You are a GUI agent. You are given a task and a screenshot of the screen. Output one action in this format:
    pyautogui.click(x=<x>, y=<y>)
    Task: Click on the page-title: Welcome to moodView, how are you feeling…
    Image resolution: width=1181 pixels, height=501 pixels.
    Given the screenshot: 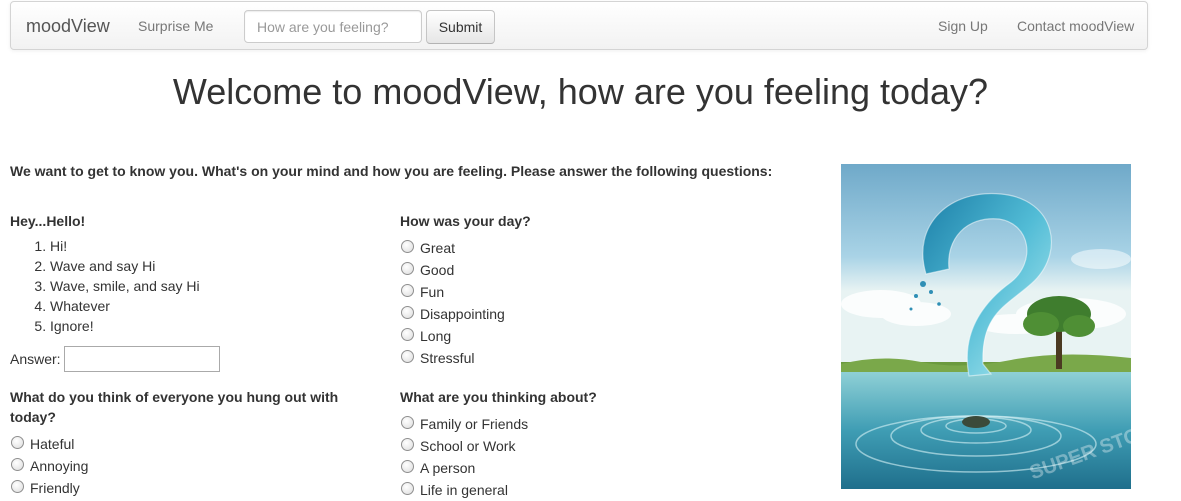 What is the action you would take?
    pyautogui.click(x=580, y=91)
    